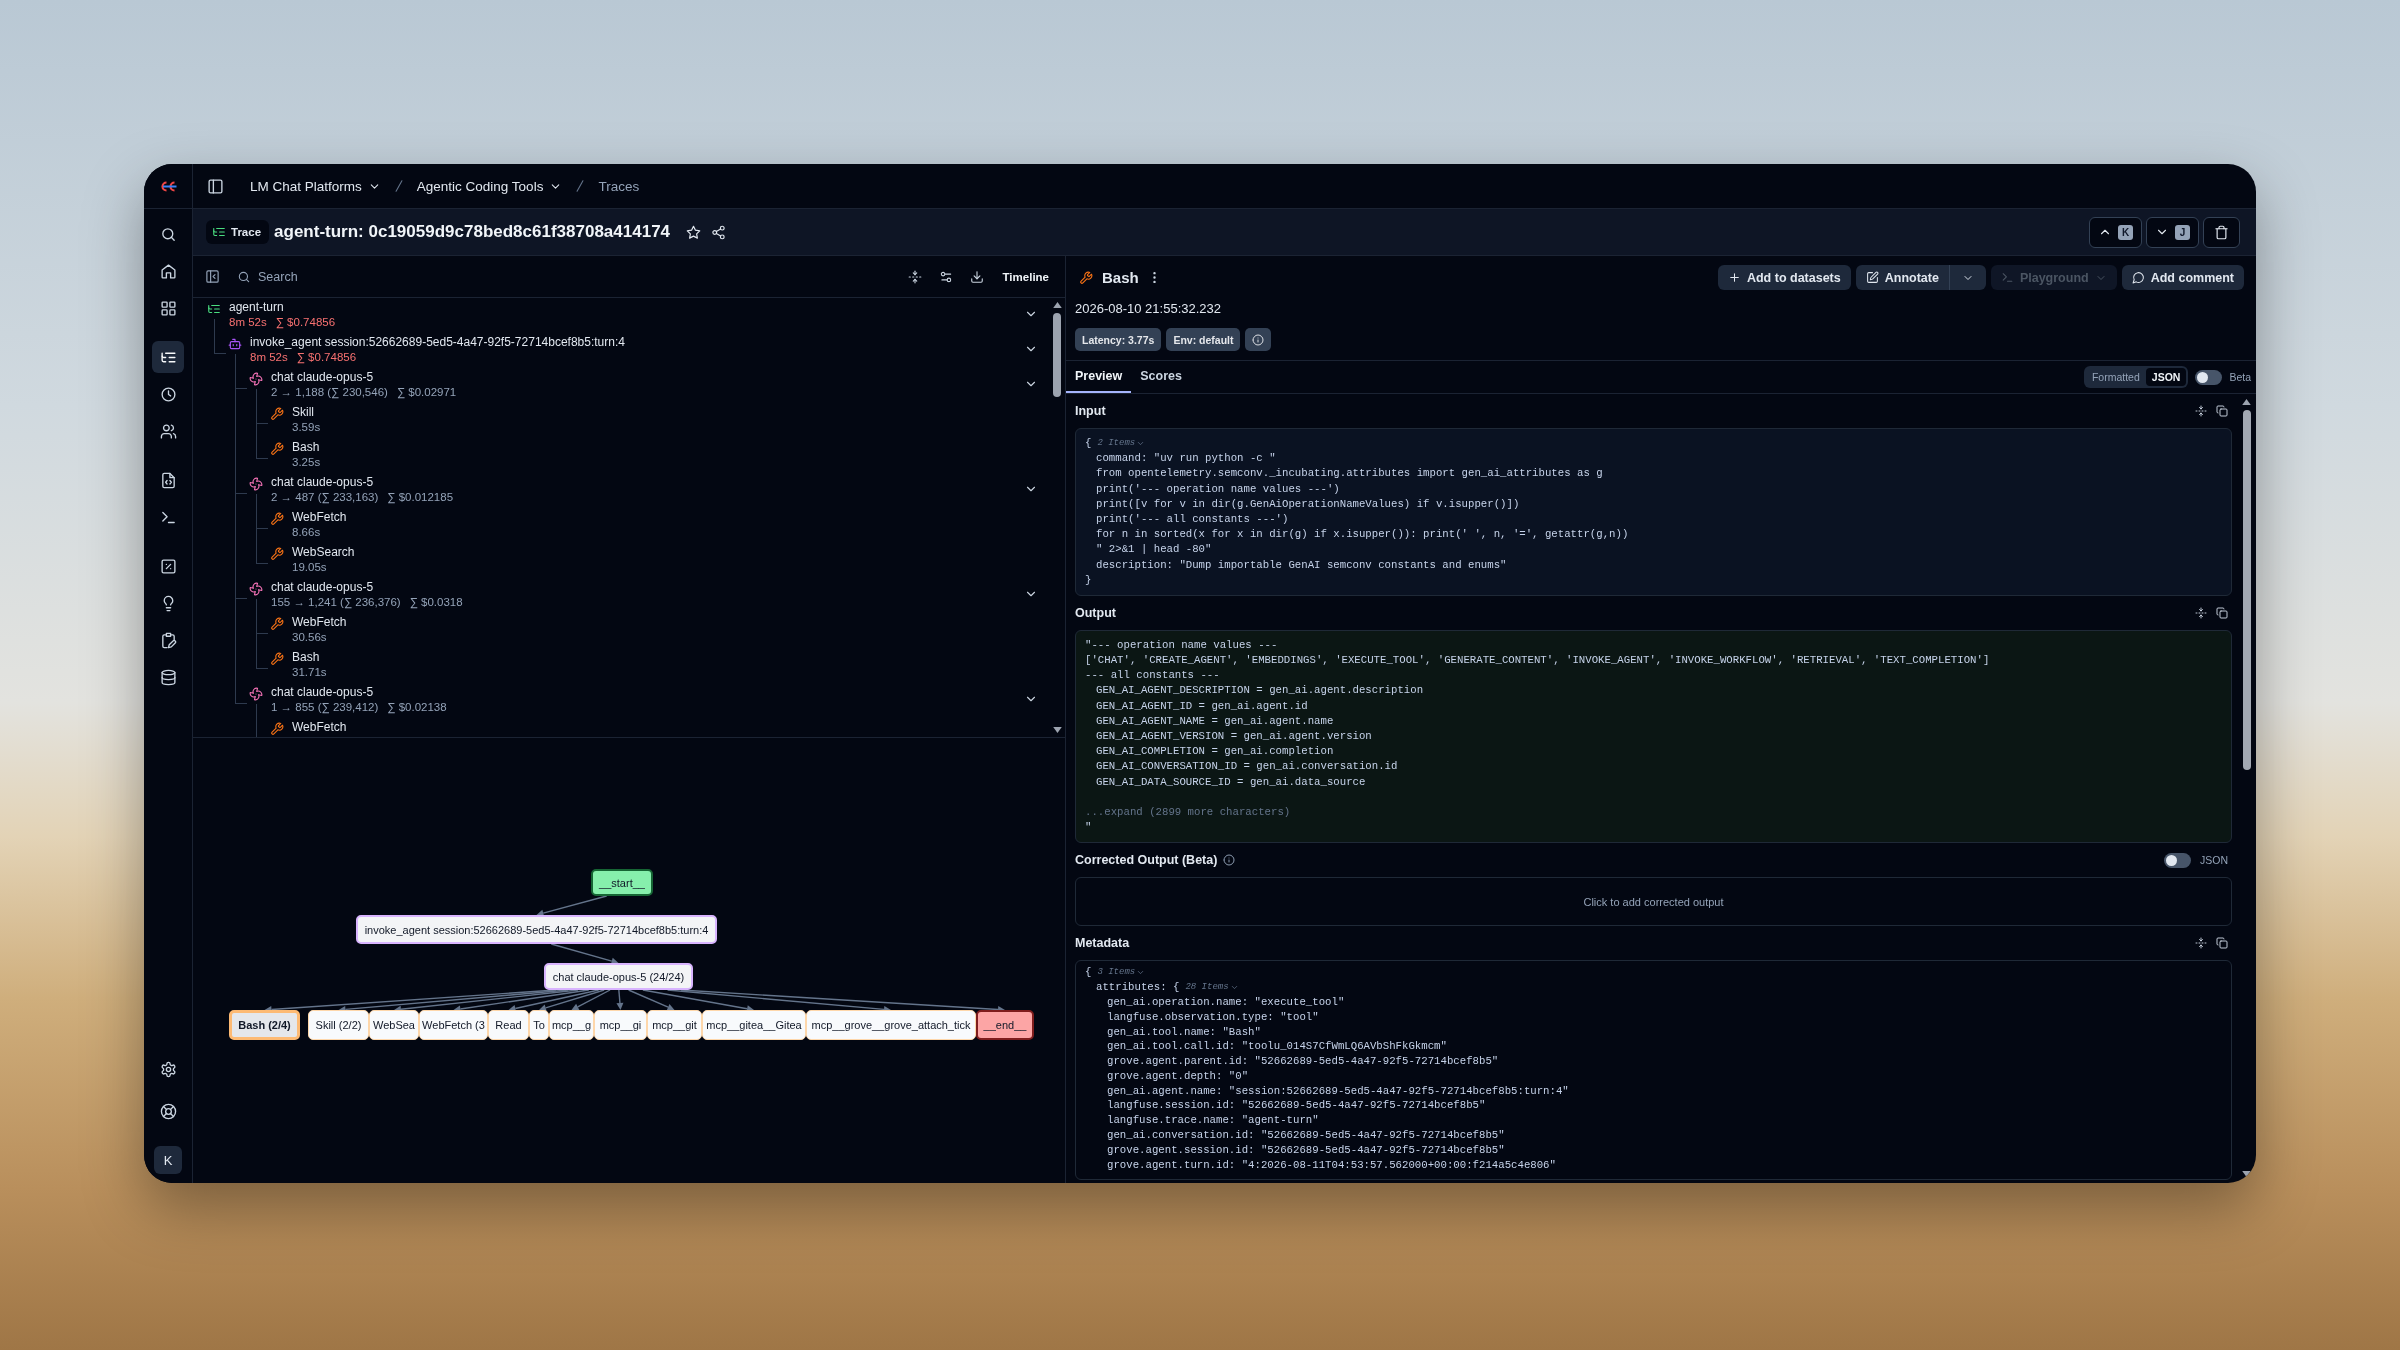  What do you see at coordinates (572, 906) in the screenshot?
I see `connector-arrow` at bounding box center [572, 906].